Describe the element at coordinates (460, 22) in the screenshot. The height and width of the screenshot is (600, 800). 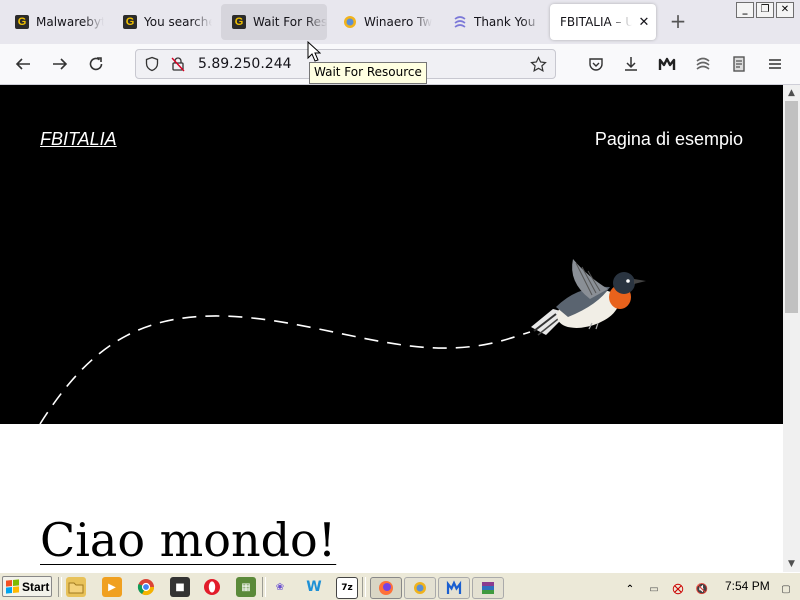
I see `swirl-favicon-icon` at that location.